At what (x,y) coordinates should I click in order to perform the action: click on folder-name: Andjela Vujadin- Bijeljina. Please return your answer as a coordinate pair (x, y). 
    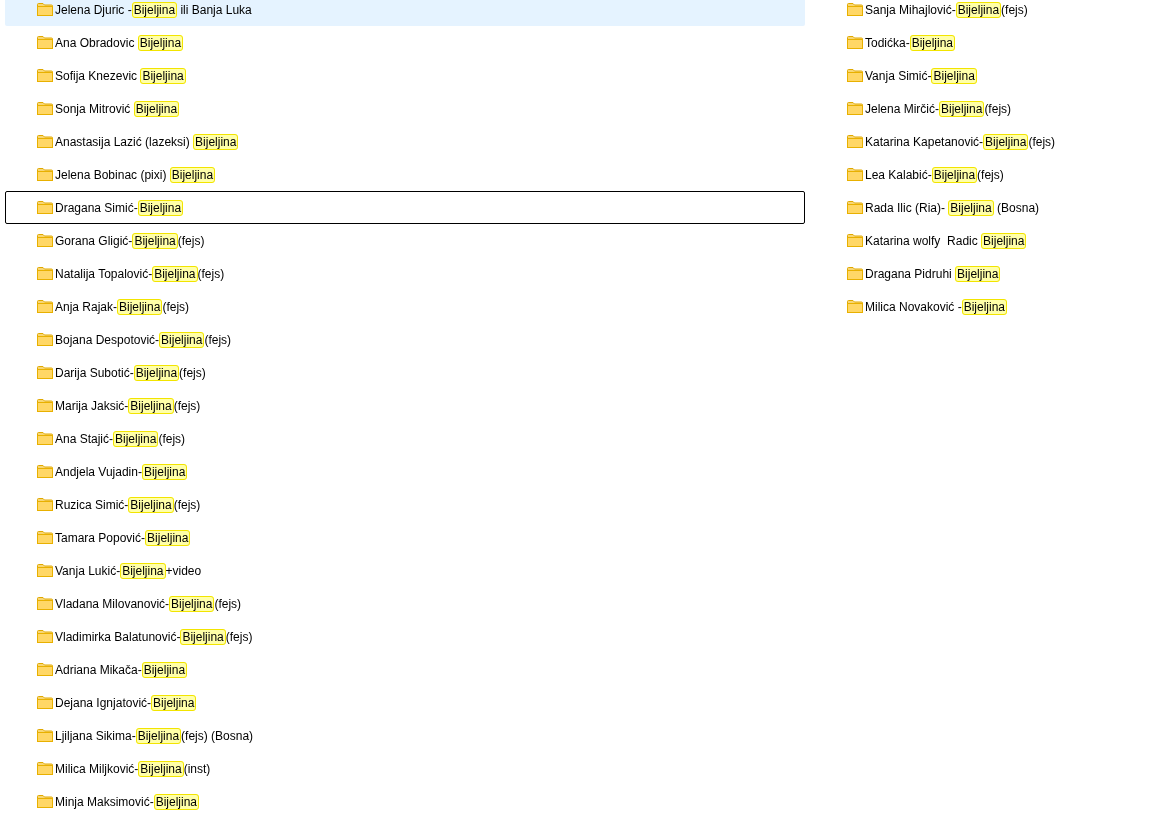
    Looking at the image, I should click on (121, 471).